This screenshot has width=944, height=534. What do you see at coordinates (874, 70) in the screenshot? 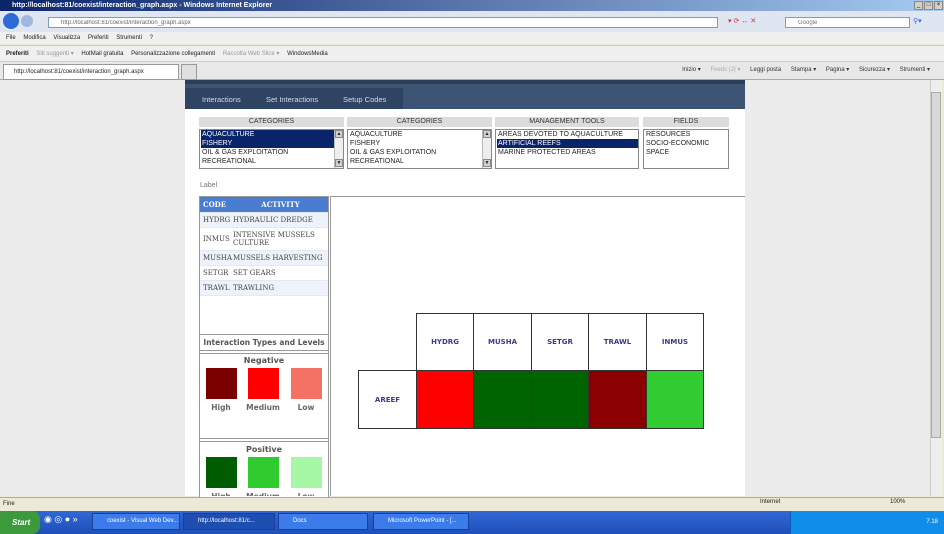
I see `cmd-safety: Sicurezza ▾` at bounding box center [874, 70].